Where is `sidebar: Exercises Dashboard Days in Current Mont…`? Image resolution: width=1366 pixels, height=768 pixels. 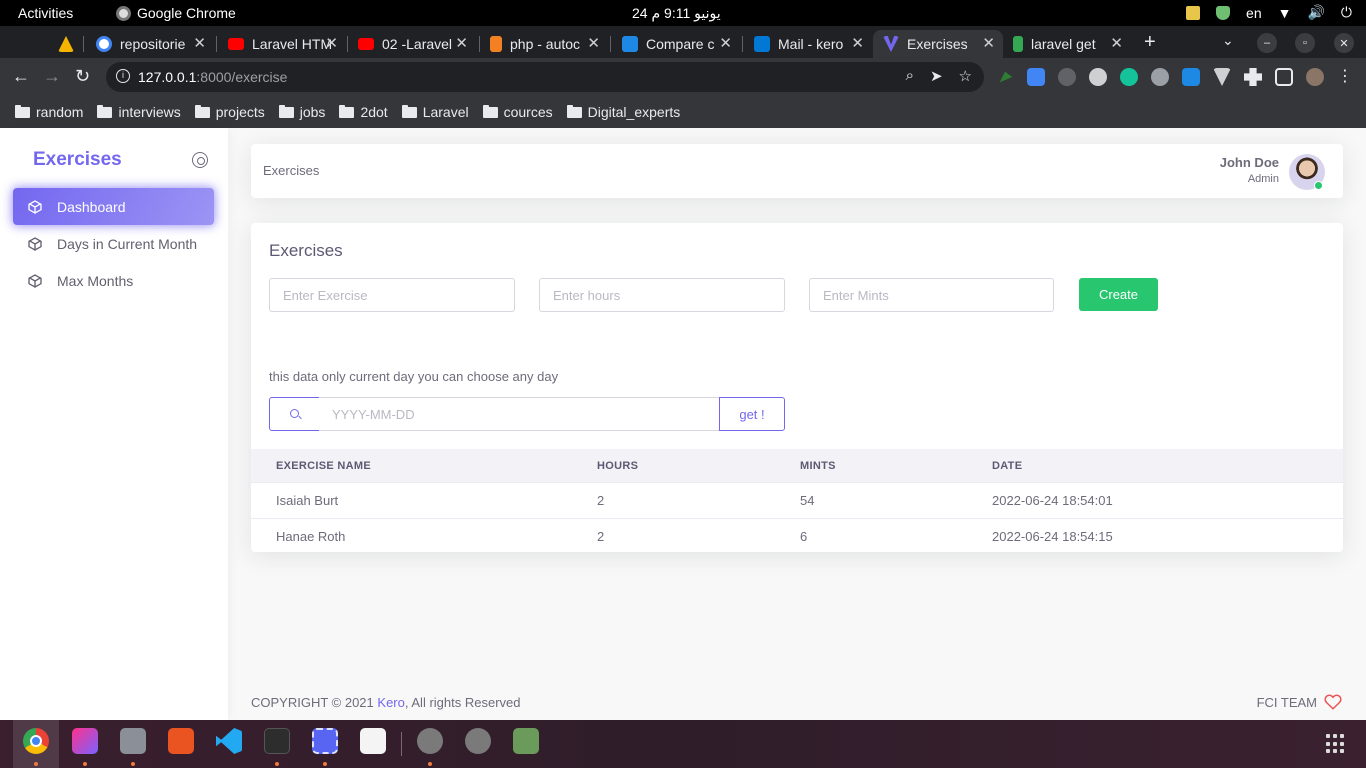 sidebar: Exercises Dashboard Days in Current Mont… is located at coordinates (114, 424).